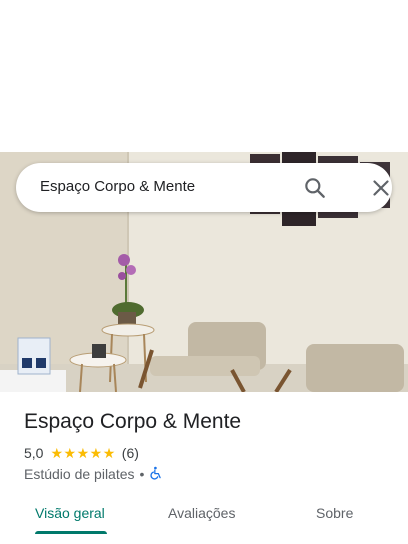  What do you see at coordinates (315, 188) in the screenshot?
I see `search-icon` at bounding box center [315, 188].